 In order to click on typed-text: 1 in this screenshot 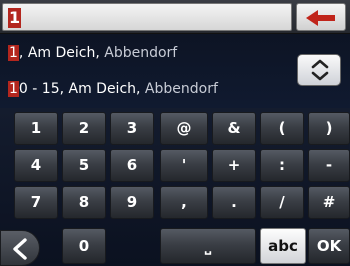, I will do `click(15, 18)`.